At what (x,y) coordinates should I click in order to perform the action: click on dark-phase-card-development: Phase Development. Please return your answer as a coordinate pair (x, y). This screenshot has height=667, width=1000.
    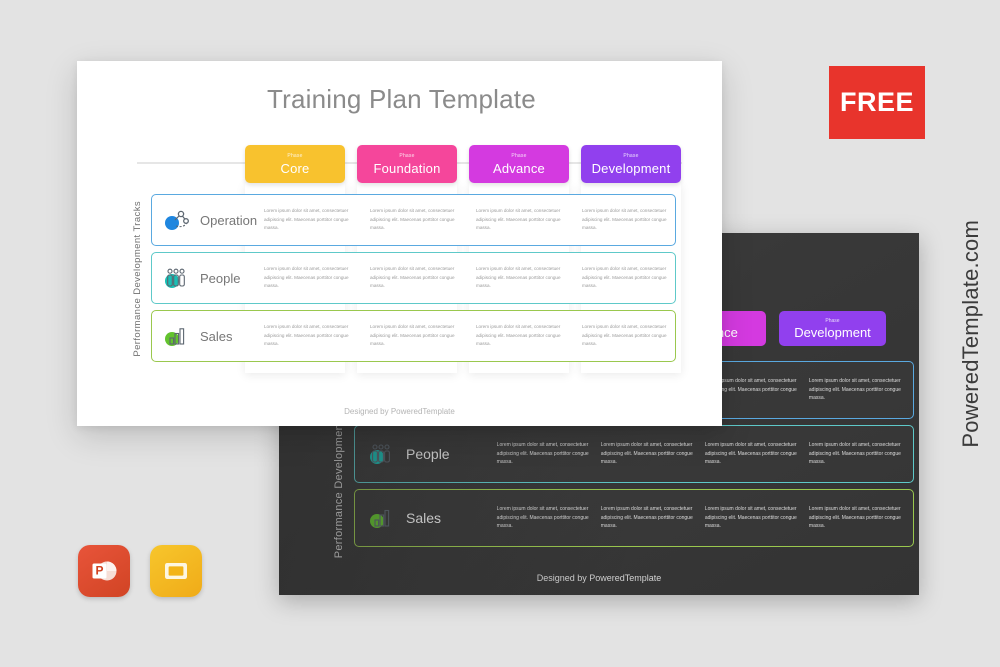
    Looking at the image, I should click on (832, 328).